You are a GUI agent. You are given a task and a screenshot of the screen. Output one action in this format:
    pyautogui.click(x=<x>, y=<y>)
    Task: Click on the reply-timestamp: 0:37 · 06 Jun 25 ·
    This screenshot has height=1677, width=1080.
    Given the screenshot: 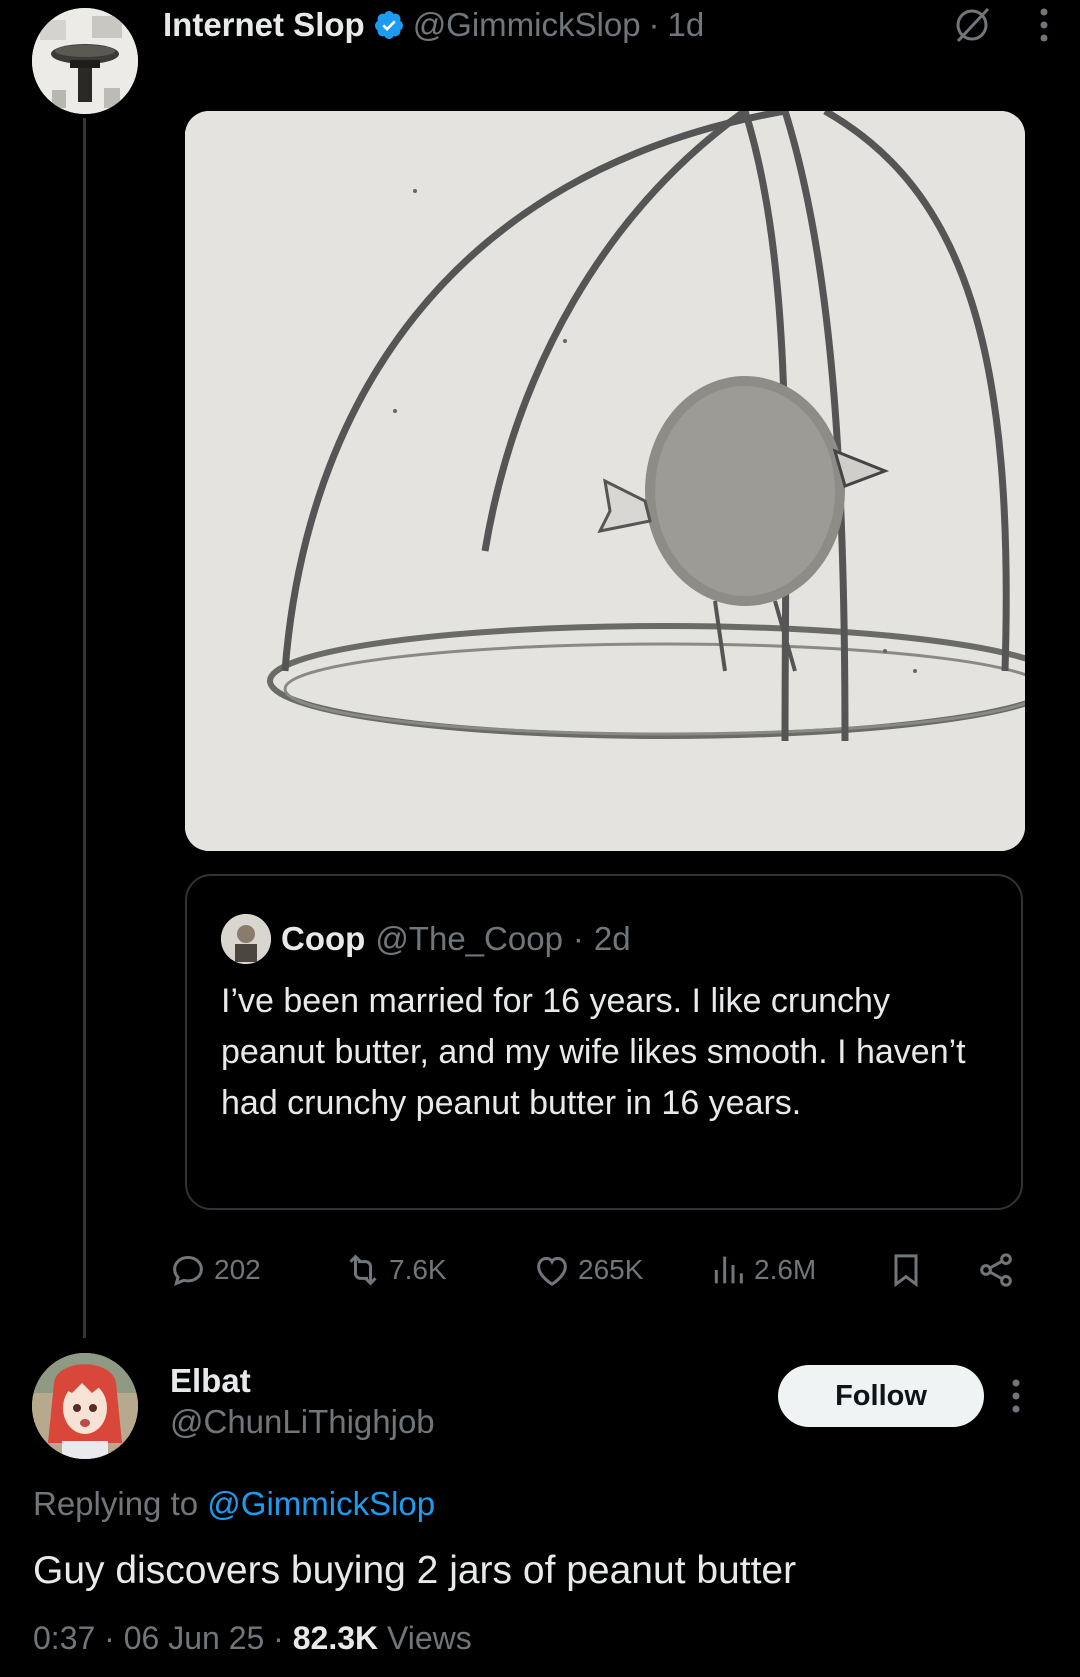 What is the action you would take?
    pyautogui.click(x=163, y=1638)
    